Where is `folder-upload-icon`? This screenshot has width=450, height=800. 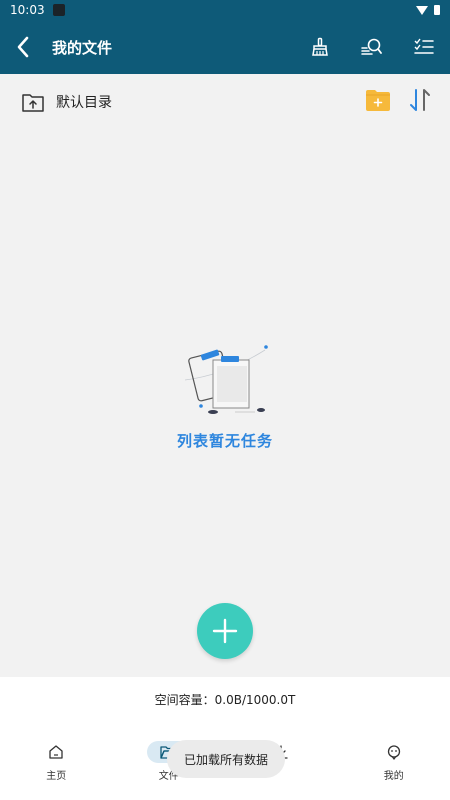
folder-upload-icon is located at coordinates (33, 103).